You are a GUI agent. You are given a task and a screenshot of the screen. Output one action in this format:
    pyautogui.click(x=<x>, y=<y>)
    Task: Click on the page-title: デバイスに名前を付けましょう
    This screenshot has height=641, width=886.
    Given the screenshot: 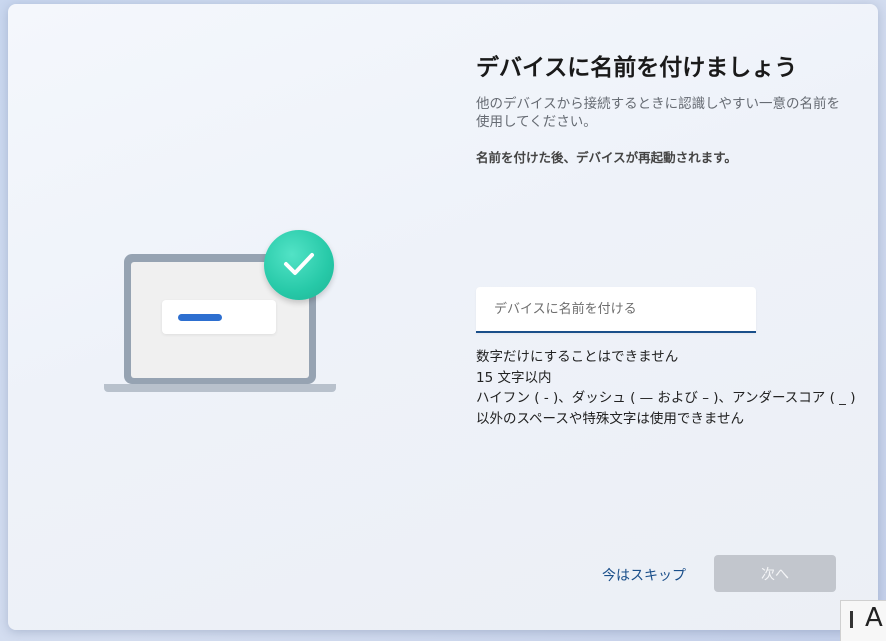 What is the action you would take?
    pyautogui.click(x=637, y=68)
    